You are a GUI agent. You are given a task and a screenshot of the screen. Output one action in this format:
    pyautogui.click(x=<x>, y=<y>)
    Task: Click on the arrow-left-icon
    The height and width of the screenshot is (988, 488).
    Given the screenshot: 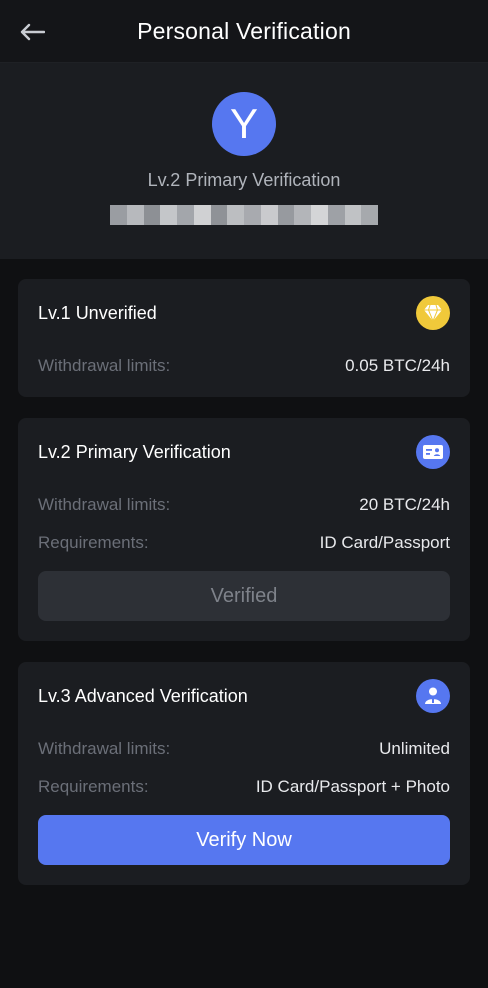 What is the action you would take?
    pyautogui.click(x=32, y=32)
    